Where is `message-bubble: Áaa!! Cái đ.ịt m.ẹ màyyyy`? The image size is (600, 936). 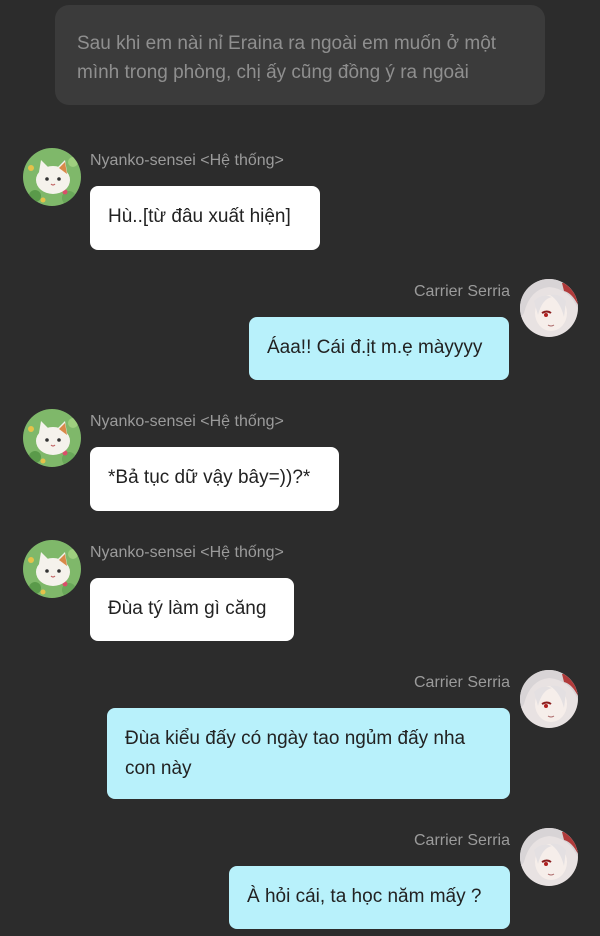
message-bubble: Áaa!! Cái đ.ịt m.ẹ màyyyy is located at coordinates (379, 348).